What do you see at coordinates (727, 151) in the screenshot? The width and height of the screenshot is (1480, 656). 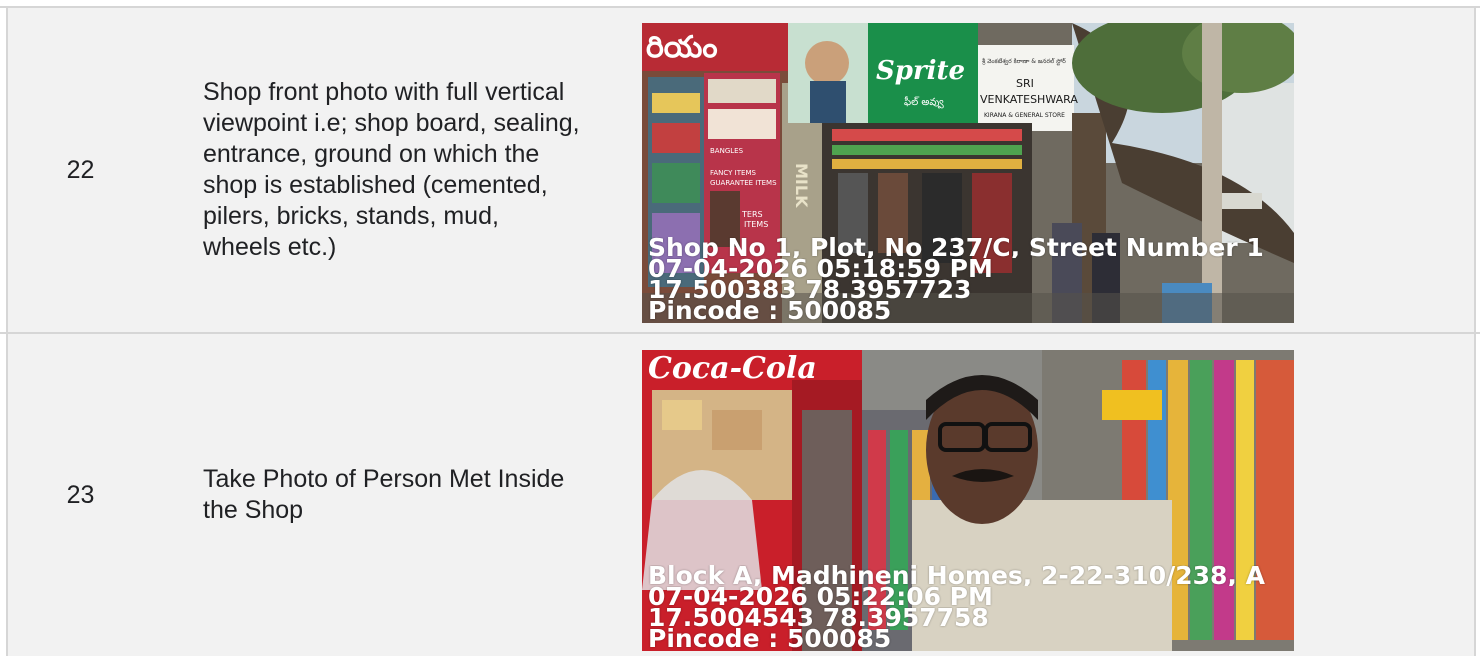 I see `sign-bangles: BANGLES` at bounding box center [727, 151].